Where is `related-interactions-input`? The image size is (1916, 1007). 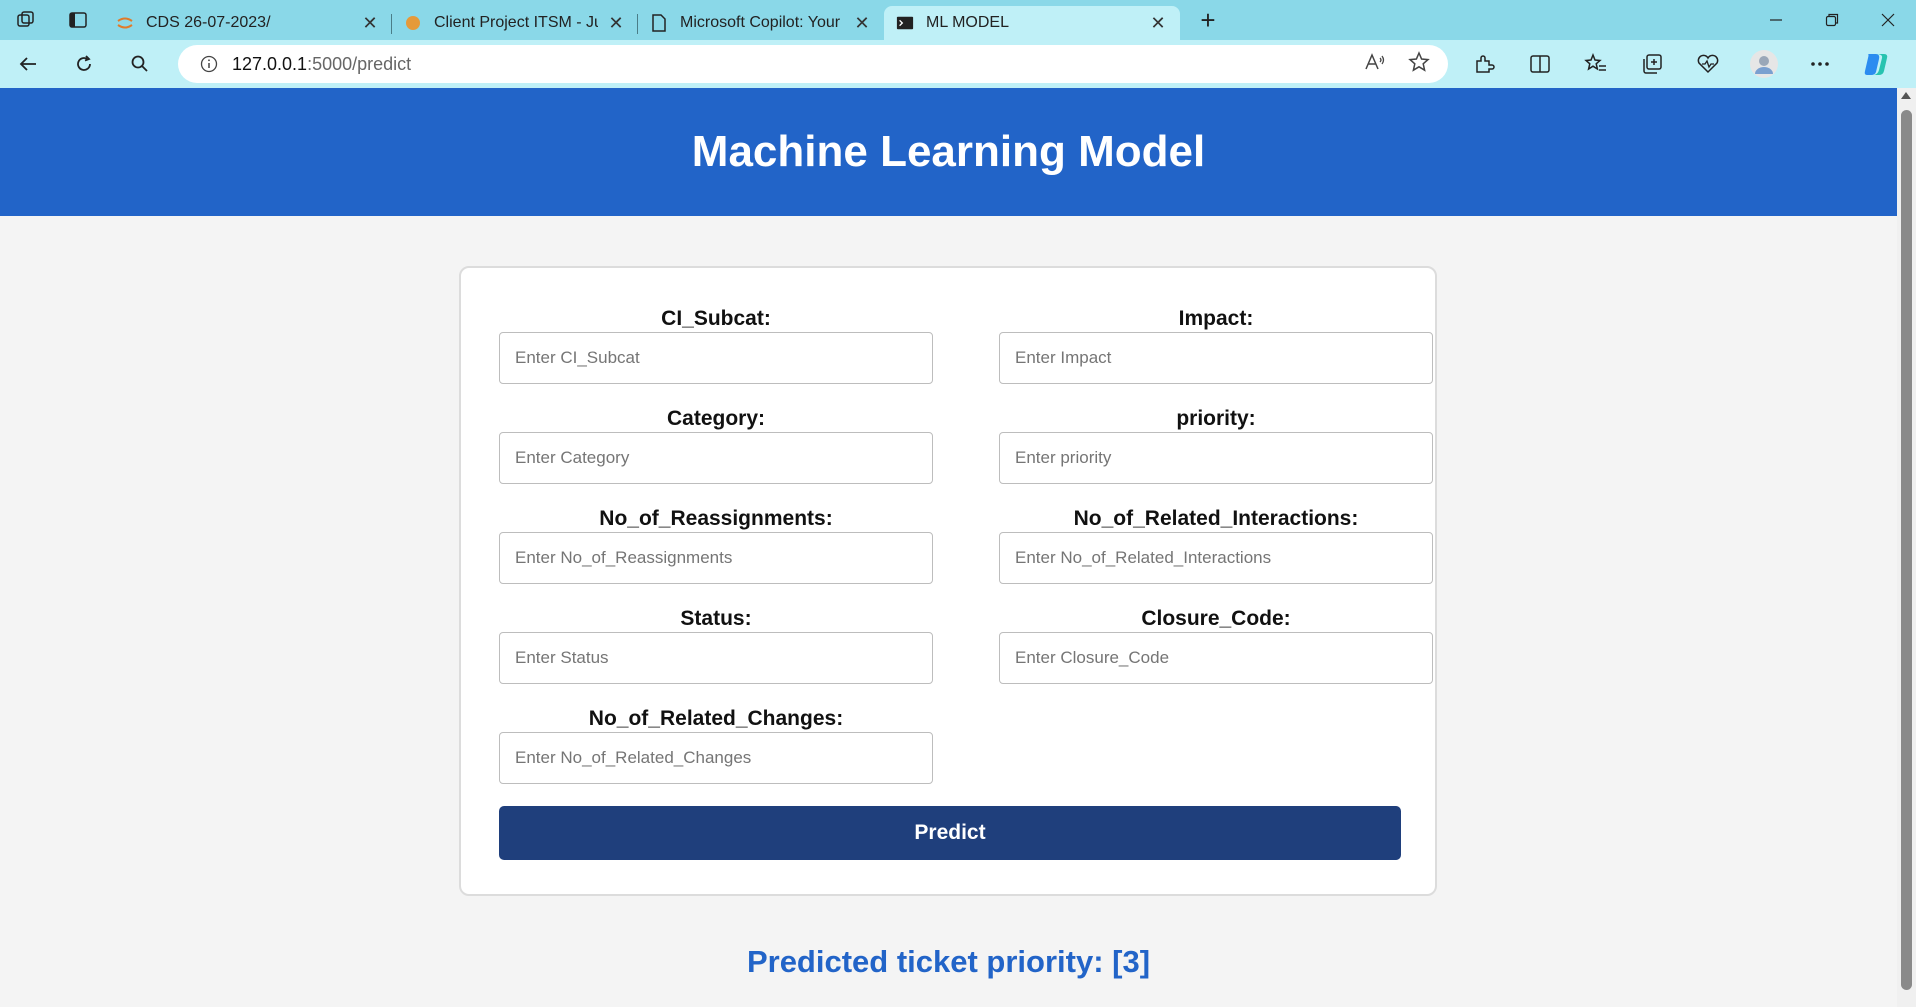 related-interactions-input is located at coordinates (1216, 558).